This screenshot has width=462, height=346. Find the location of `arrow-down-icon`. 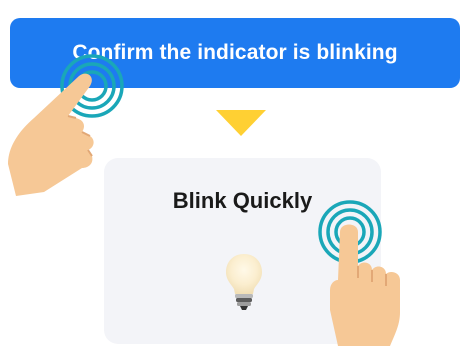

arrow-down-icon is located at coordinates (241, 123).